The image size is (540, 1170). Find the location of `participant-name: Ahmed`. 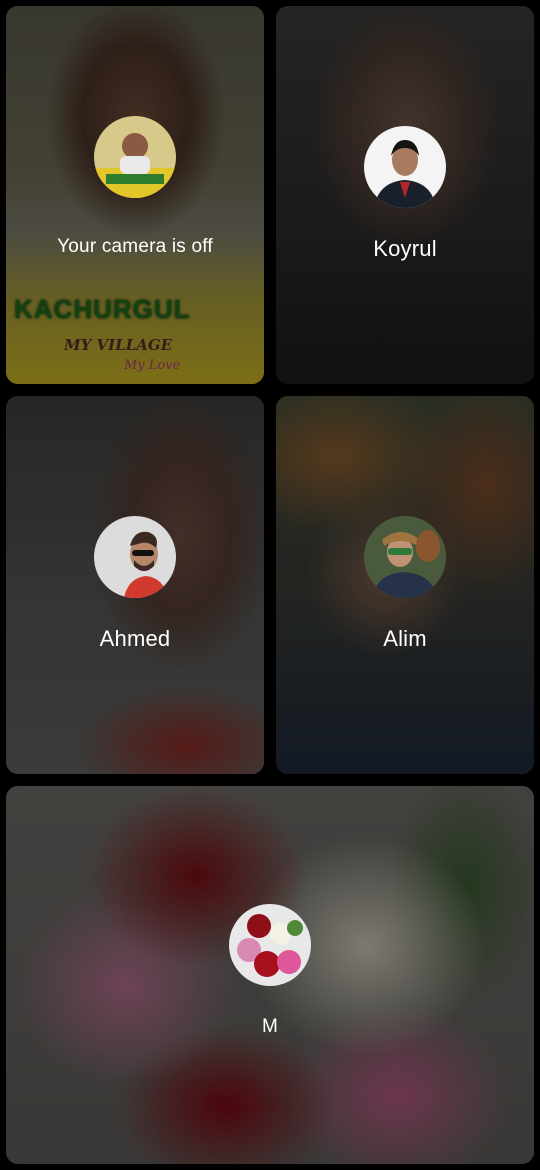

participant-name: Ahmed is located at coordinates (135, 638).